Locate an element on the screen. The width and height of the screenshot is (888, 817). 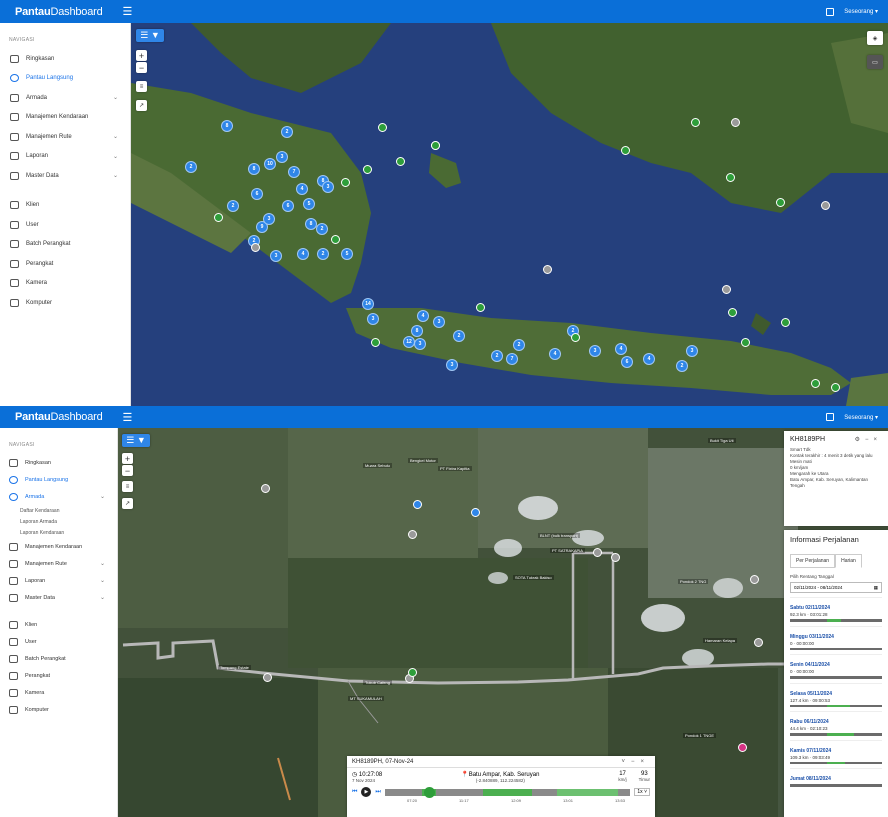
tab-daily: Harian is located at coordinates (848, 561).